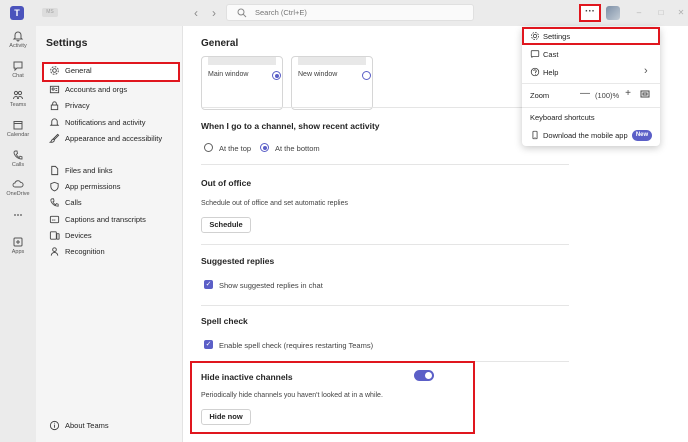 The width and height of the screenshot is (688, 442). Describe the element at coordinates (235, 148) in the screenshot. I see `at-the-top-label: At the top` at that location.